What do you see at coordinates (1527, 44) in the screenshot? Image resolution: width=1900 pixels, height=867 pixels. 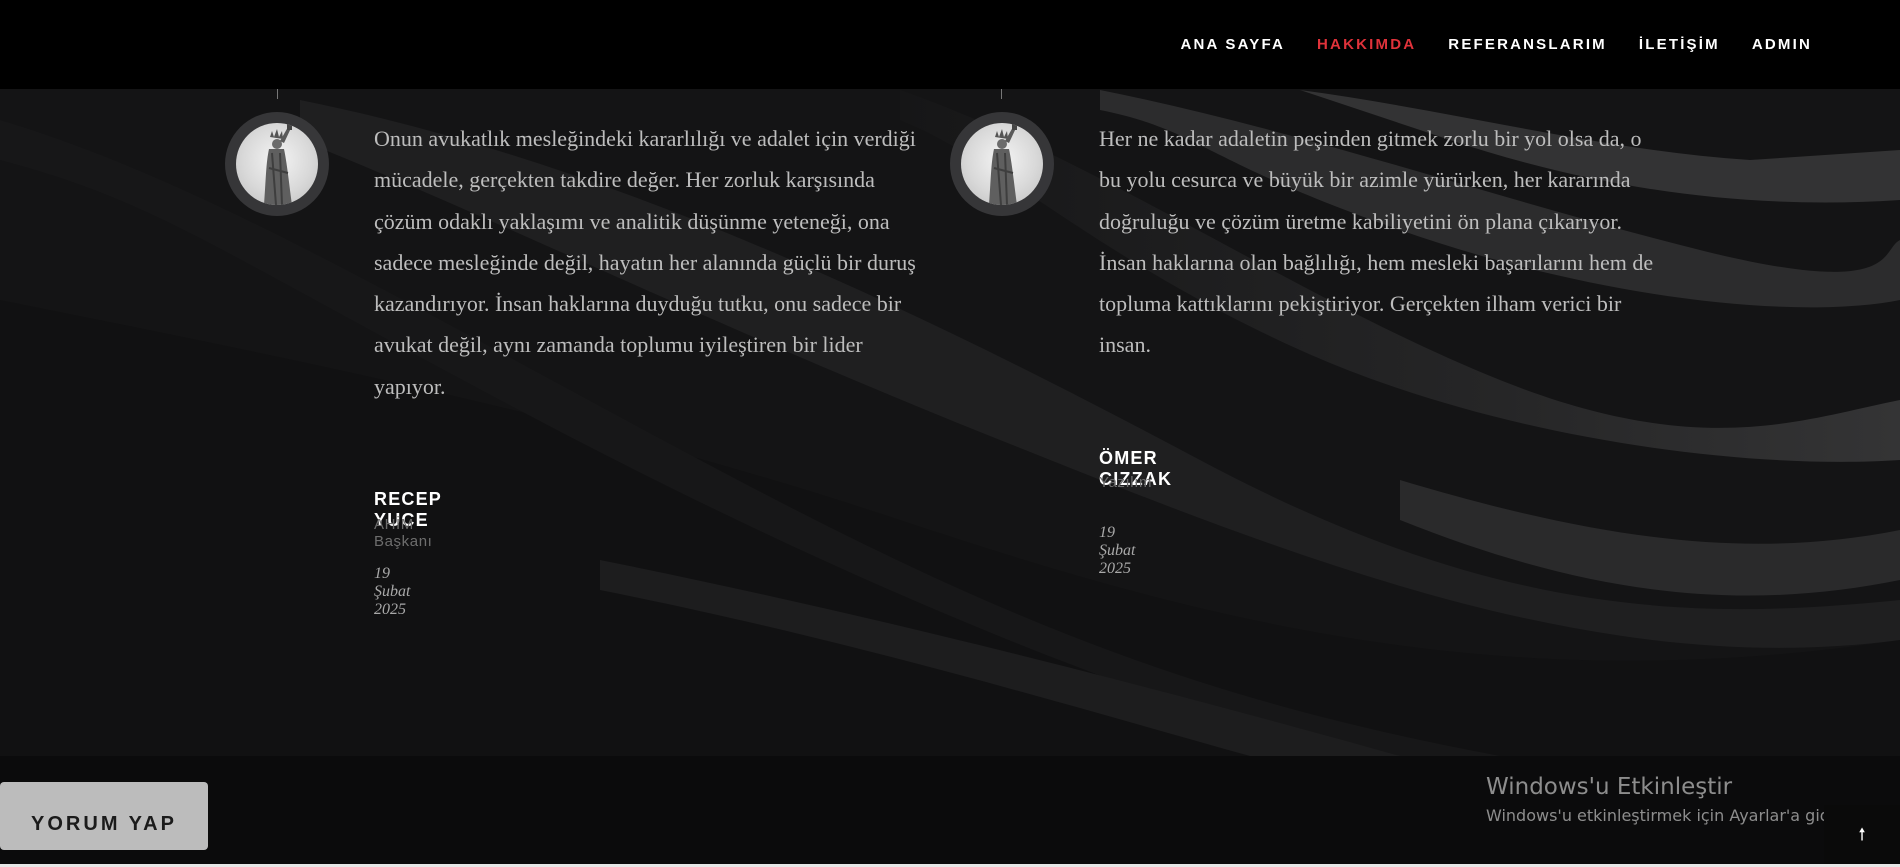 I see `nav-item-referanslarim: REFERANSLARIM` at bounding box center [1527, 44].